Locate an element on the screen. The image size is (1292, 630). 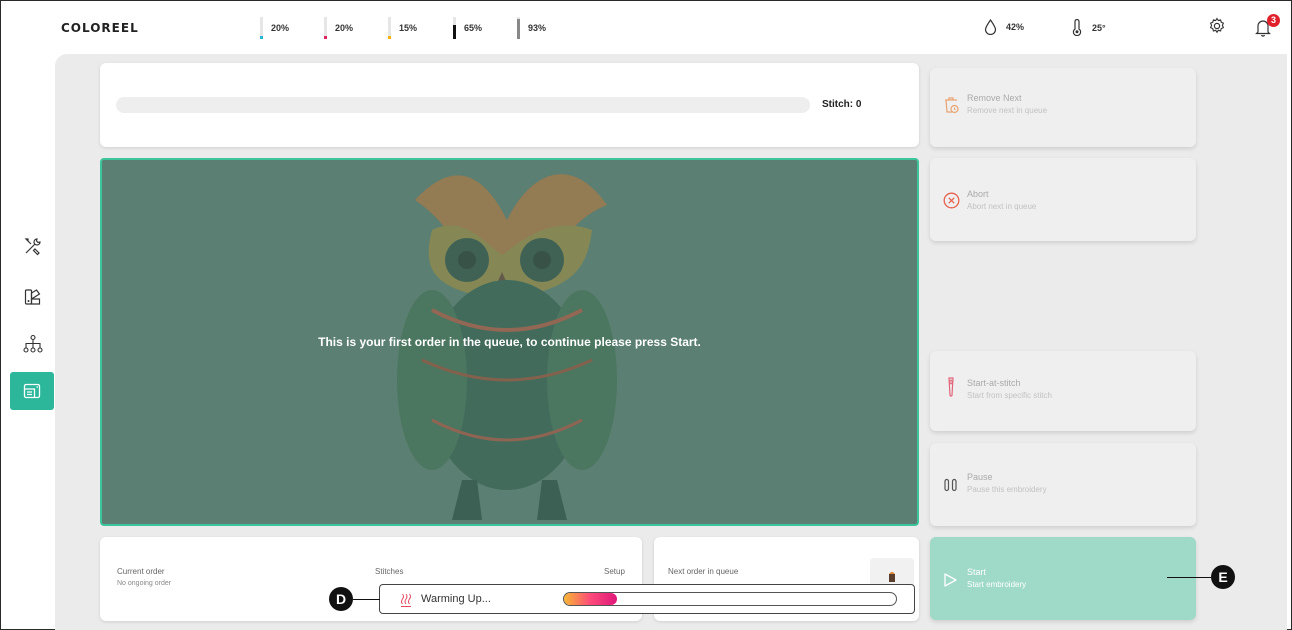
stitches-label: Stitches is located at coordinates (389, 571).